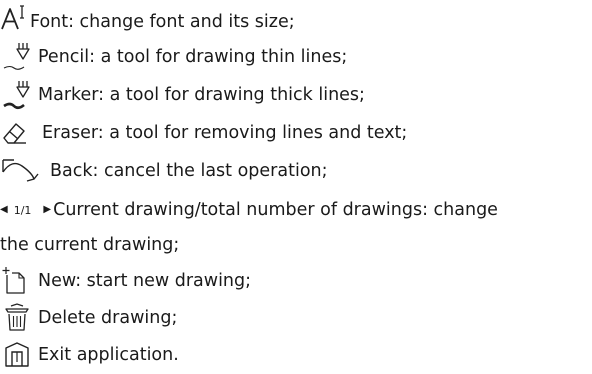 This screenshot has height=374, width=592. I want to click on new-document-icon, so click(19, 281).